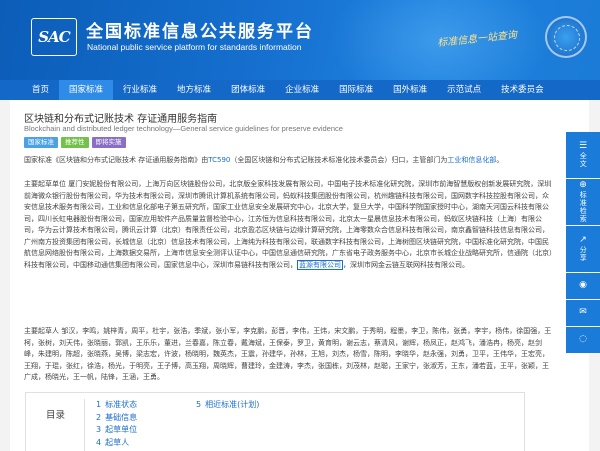 The height and width of the screenshot is (451, 600). I want to click on sidebar-button-full-text: ☰ 全文, so click(583, 155).